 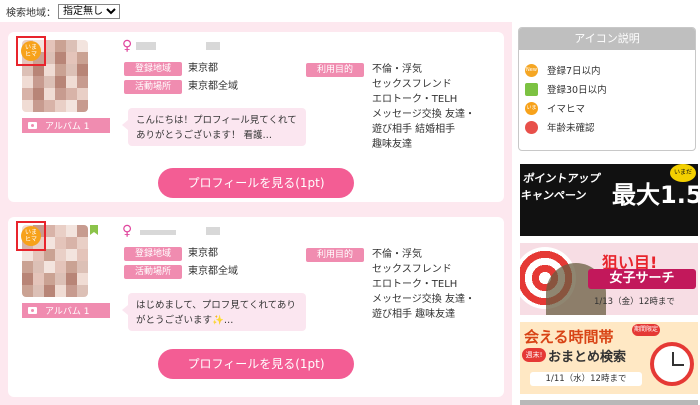 I want to click on age-unverified-icon, so click(x=531, y=127).